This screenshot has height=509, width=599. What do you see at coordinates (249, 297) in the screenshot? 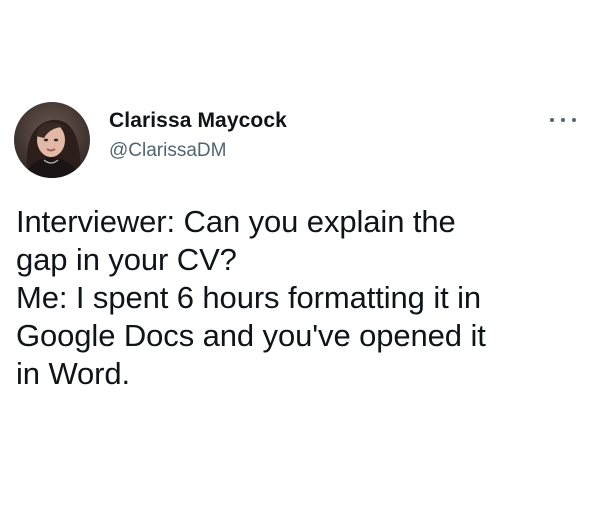
I see `tweet-text-line: Me: I spent 6 hours formatting it in` at bounding box center [249, 297].